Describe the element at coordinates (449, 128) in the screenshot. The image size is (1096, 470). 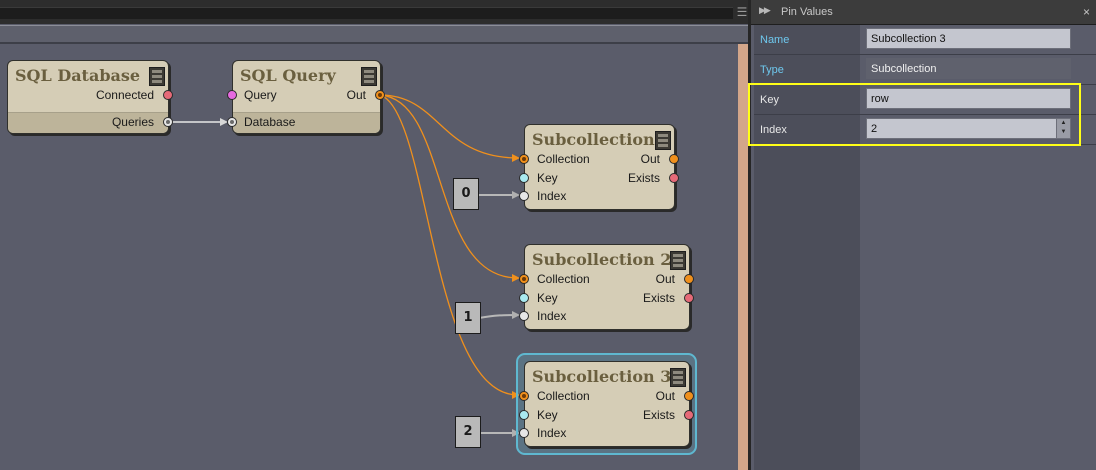
I see `wire-out-to-sub1` at that location.